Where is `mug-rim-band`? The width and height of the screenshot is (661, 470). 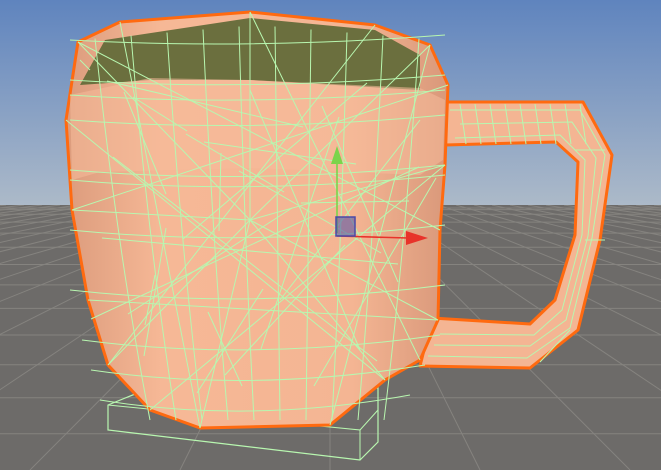
mug-rim-band is located at coordinates (257, 129).